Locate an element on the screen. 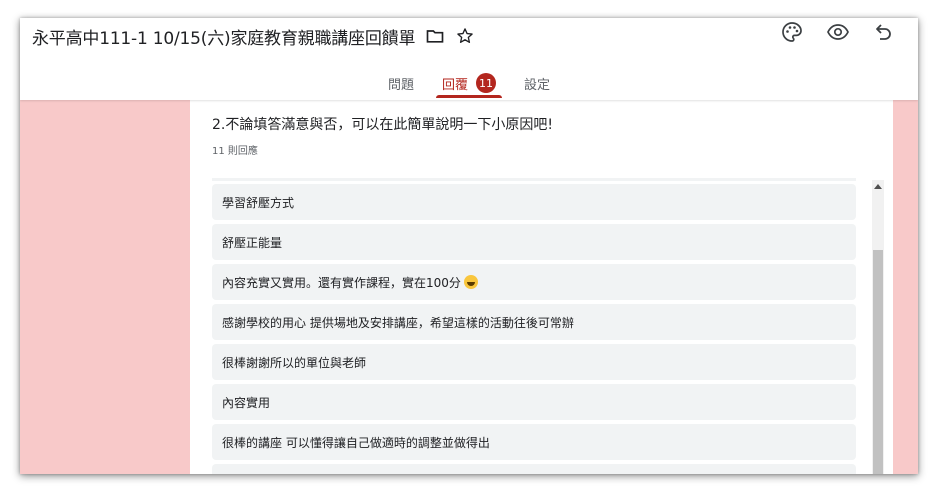 Image resolution: width=938 pixels, height=496 pixels. list-item: 很棒的講座 可以懂得讓自己做適時的調整並做得出 is located at coordinates (534, 442).